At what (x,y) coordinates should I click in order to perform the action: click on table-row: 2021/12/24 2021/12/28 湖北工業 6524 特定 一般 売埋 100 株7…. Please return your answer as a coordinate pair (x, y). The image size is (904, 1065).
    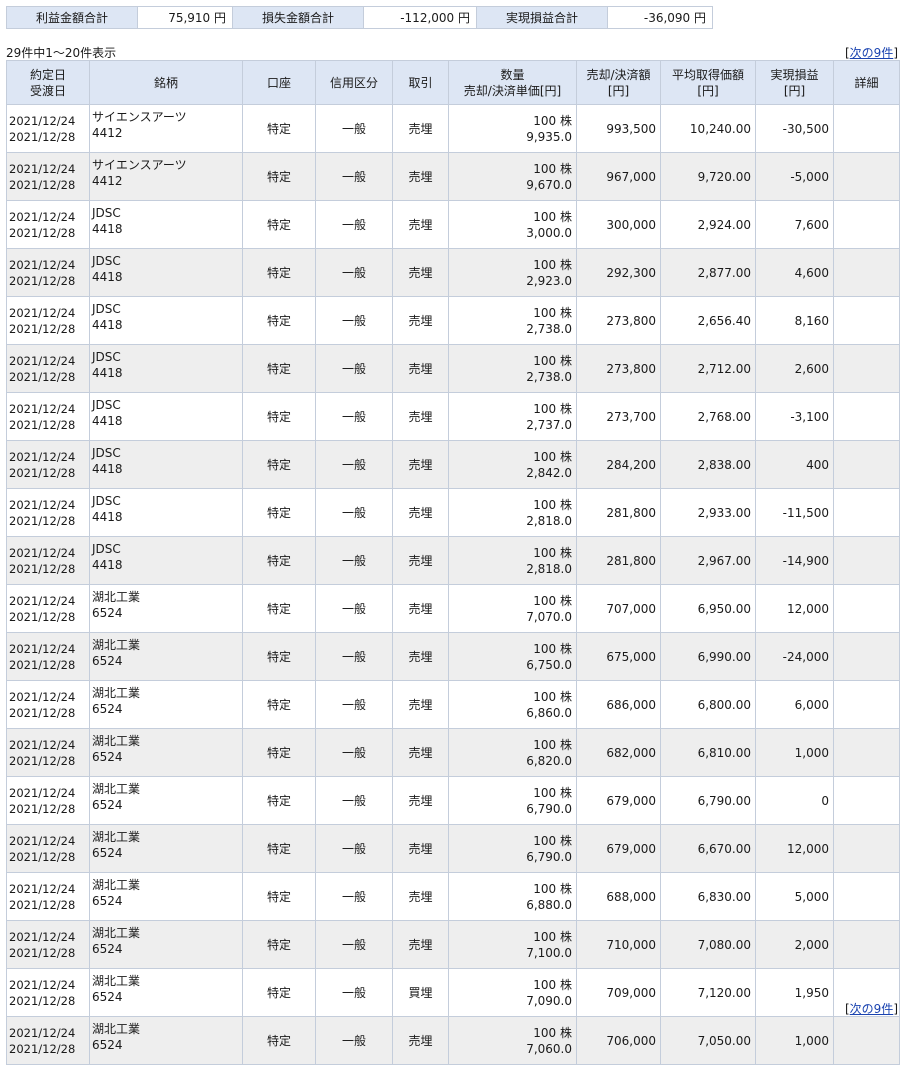
    Looking at the image, I should click on (453, 608).